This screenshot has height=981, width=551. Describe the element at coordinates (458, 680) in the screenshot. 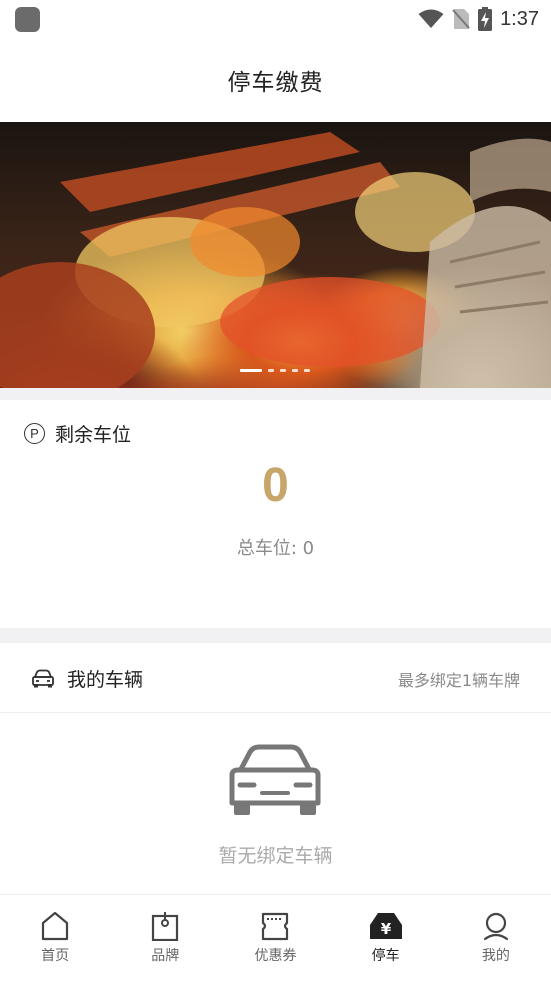

I see `bind-limit-note: 最多绑定1辆车牌` at that location.